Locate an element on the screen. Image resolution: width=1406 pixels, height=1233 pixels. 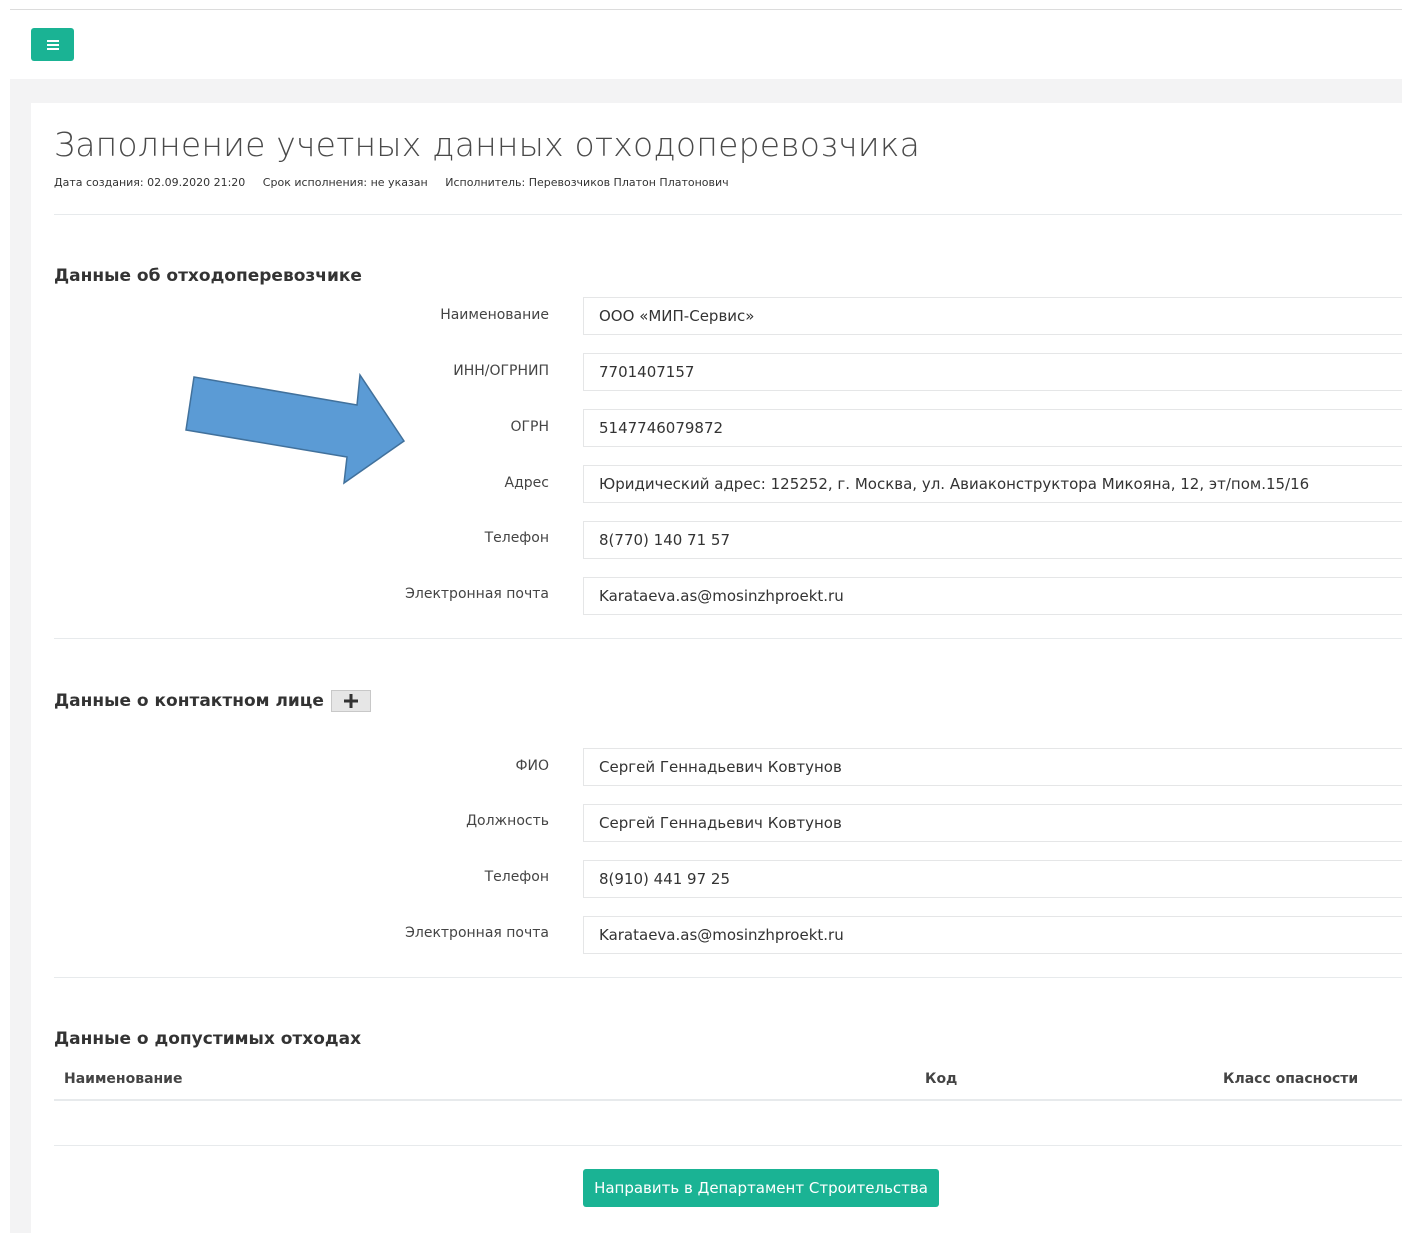
carrier-name-label: Наименование is located at coordinates (494, 315).